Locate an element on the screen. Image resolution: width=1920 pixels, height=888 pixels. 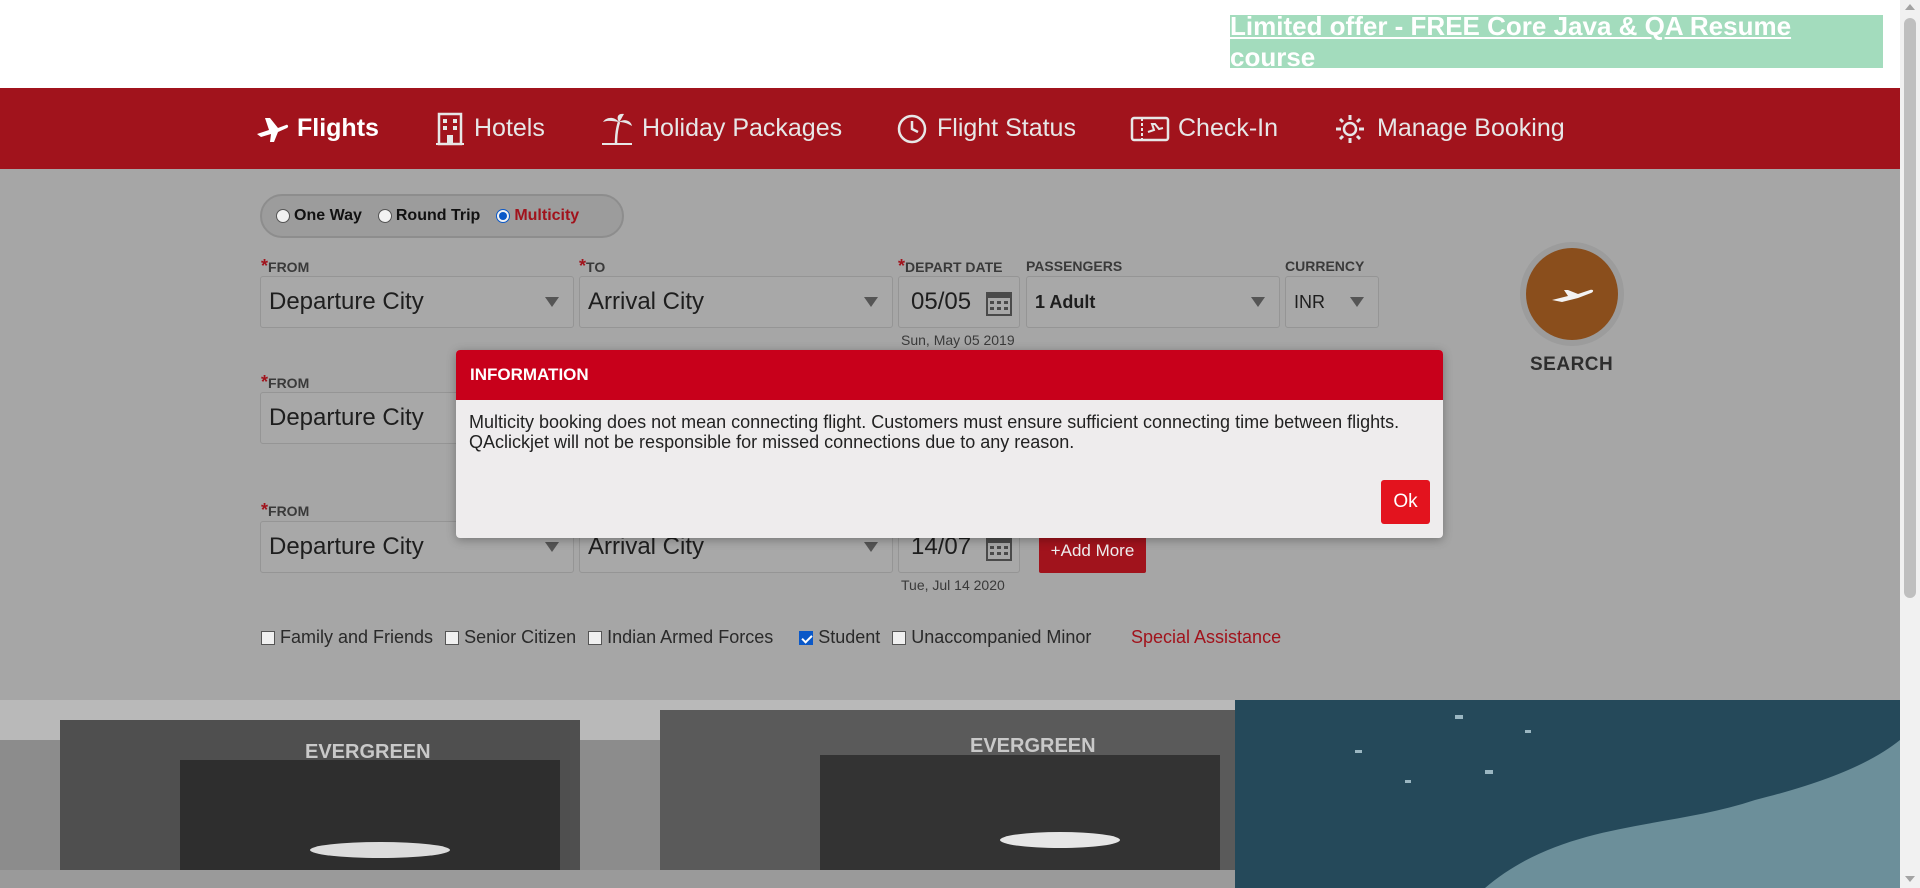
from-value-1: Departure City is located at coordinates (346, 301).